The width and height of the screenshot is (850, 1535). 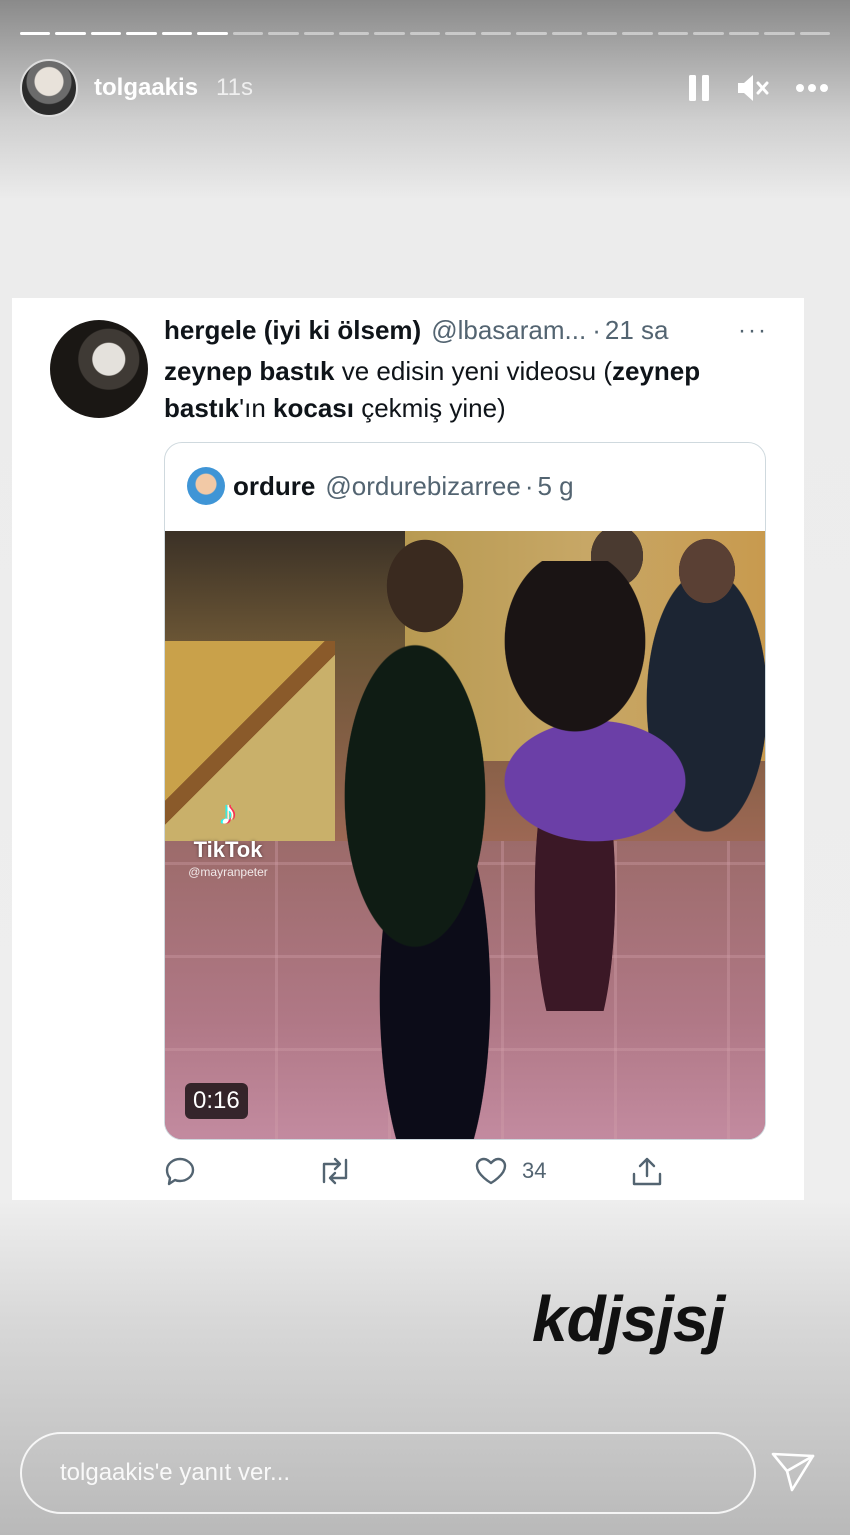 What do you see at coordinates (292, 330) in the screenshot?
I see `tweet-author-name: hergele (iyi ki ölsem)` at bounding box center [292, 330].